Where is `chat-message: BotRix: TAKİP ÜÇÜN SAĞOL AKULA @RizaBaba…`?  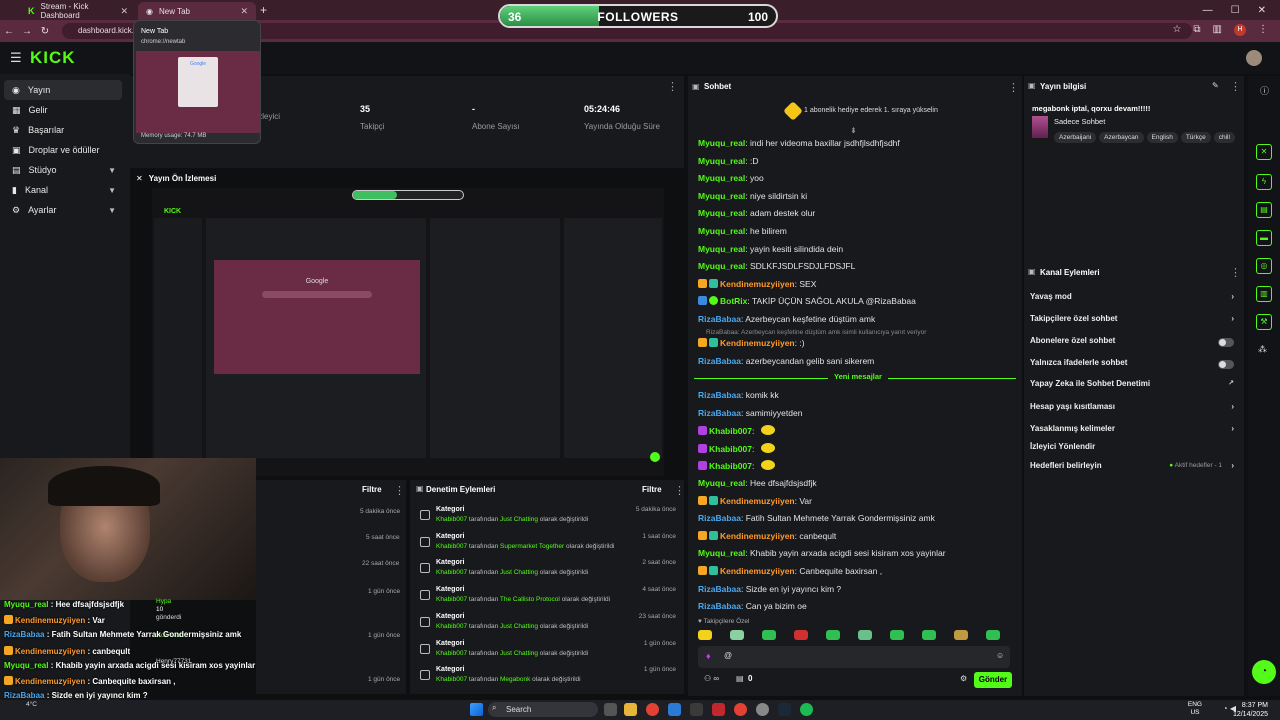 chat-message: BotRix: TAKİP ÜÇÜN SAĞOL AKULA @RizaBaba… is located at coordinates (807, 301).